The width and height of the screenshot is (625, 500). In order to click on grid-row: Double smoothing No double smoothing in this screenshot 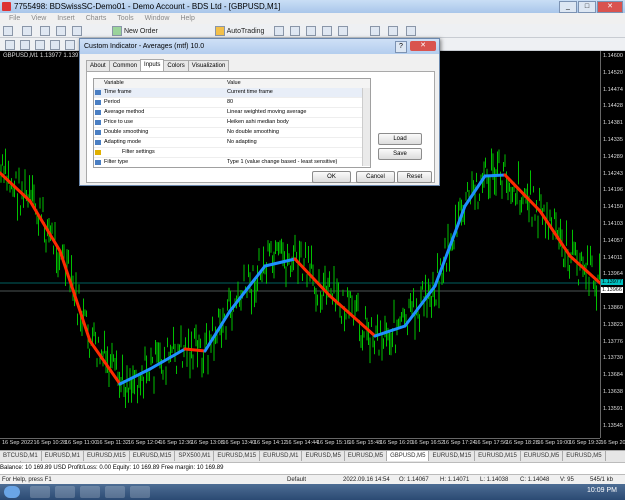, I will do `click(232, 133)`.